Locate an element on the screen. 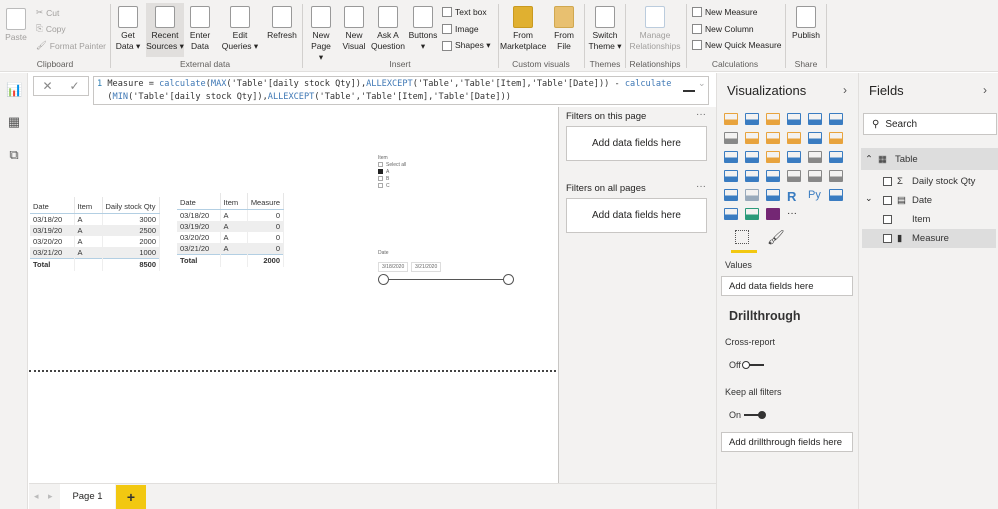 The width and height of the screenshot is (998, 509). next-page-icon: ▸ is located at coordinates (50, 496).